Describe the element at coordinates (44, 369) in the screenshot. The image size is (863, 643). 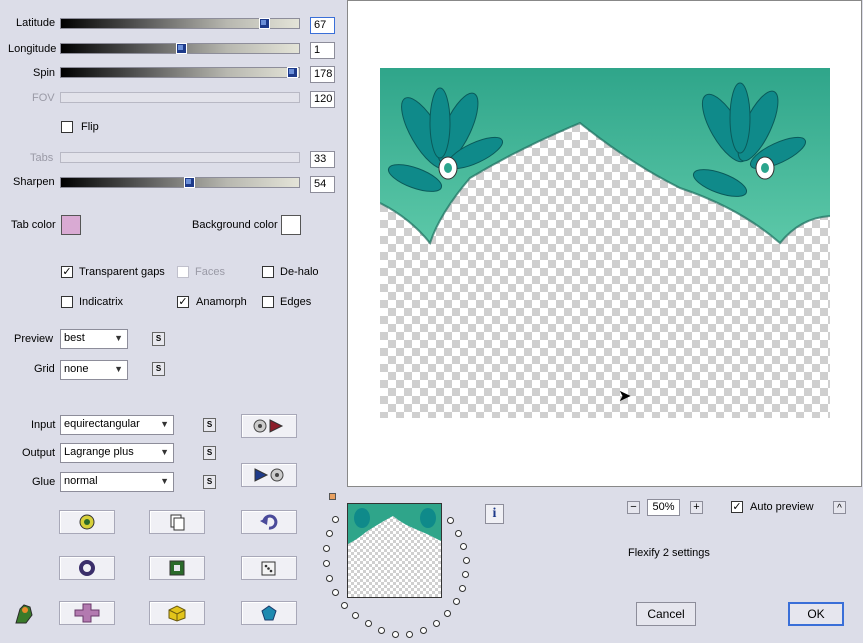
I see `grid-label: Grid` at that location.